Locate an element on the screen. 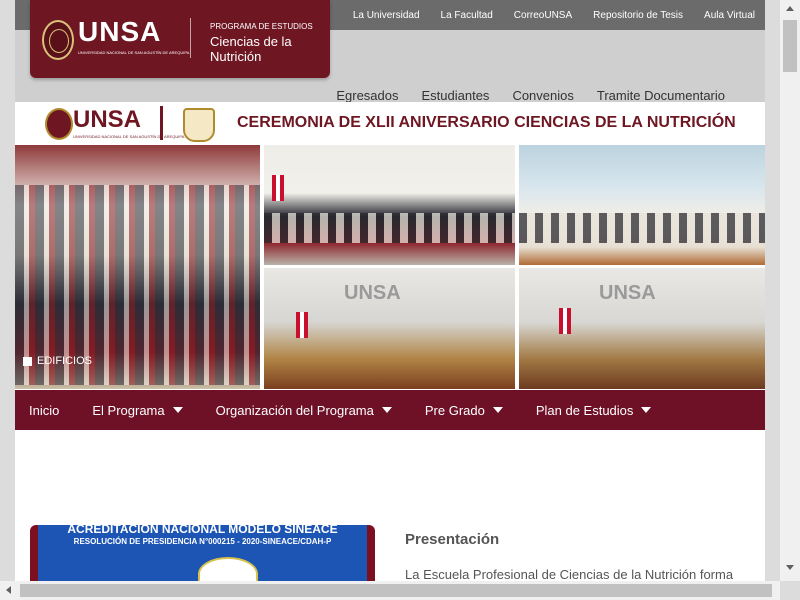  nav-convenios: Convenios is located at coordinates (542, 95).